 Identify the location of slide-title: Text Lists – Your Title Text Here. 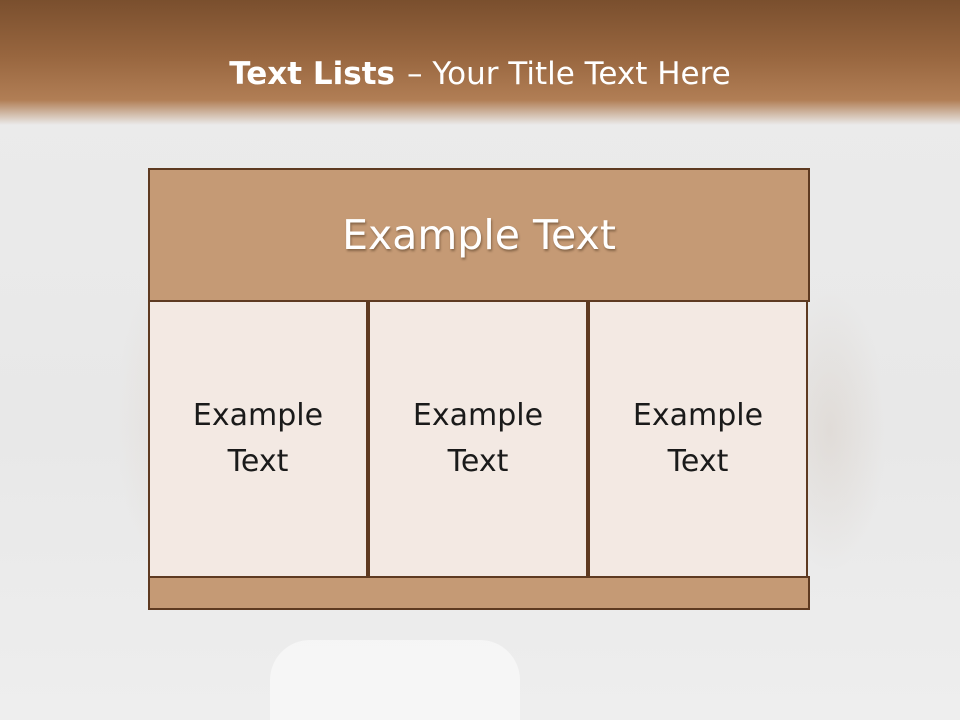
(480, 74).